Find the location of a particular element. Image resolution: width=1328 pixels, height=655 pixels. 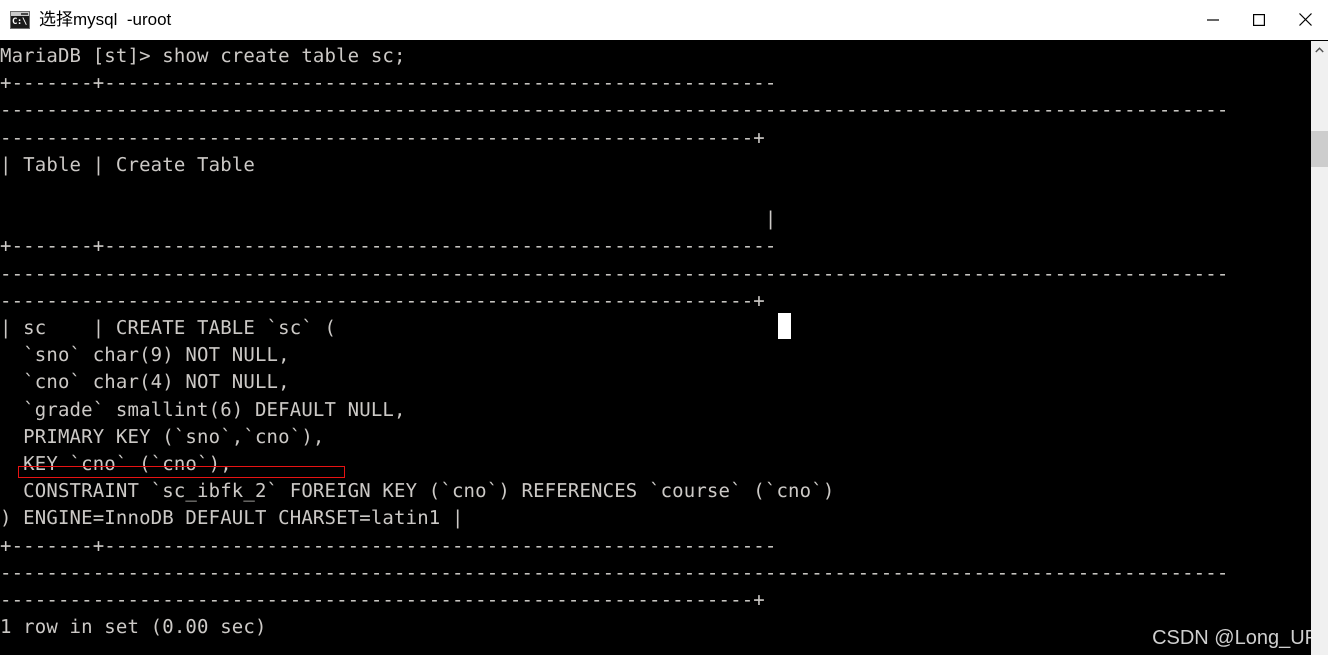

cmd-console-icon: C:\ is located at coordinates (20, 20).